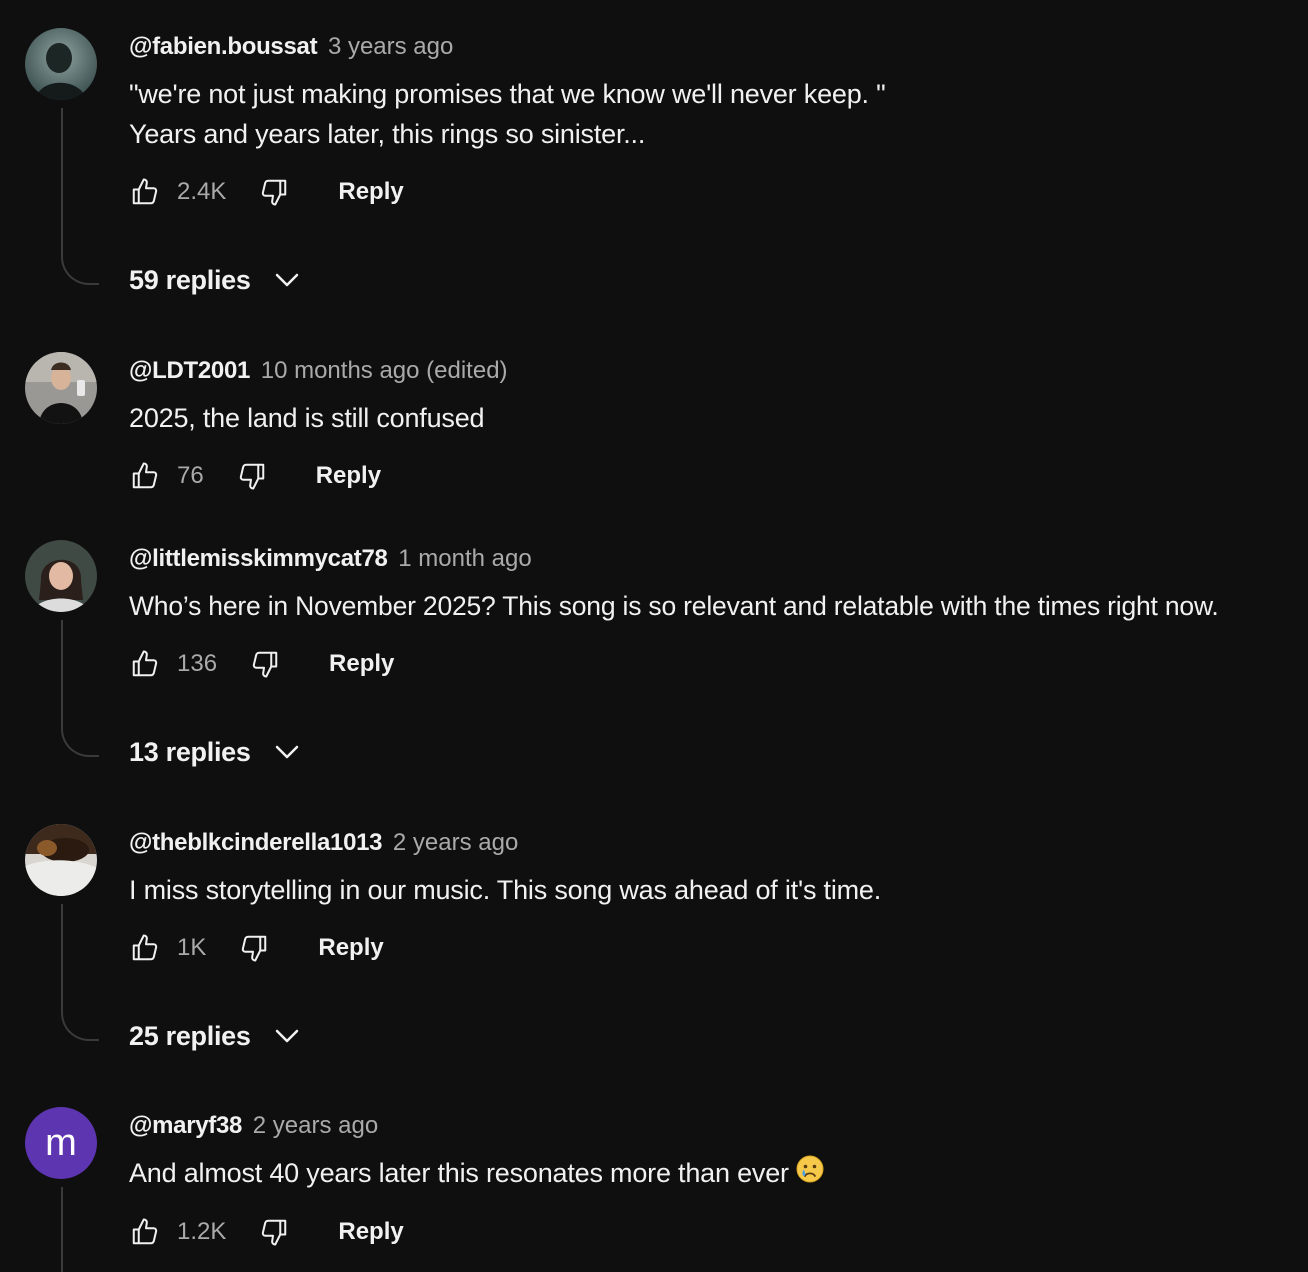 The height and width of the screenshot is (1272, 1308). I want to click on like-count: 1.2K, so click(202, 1231).